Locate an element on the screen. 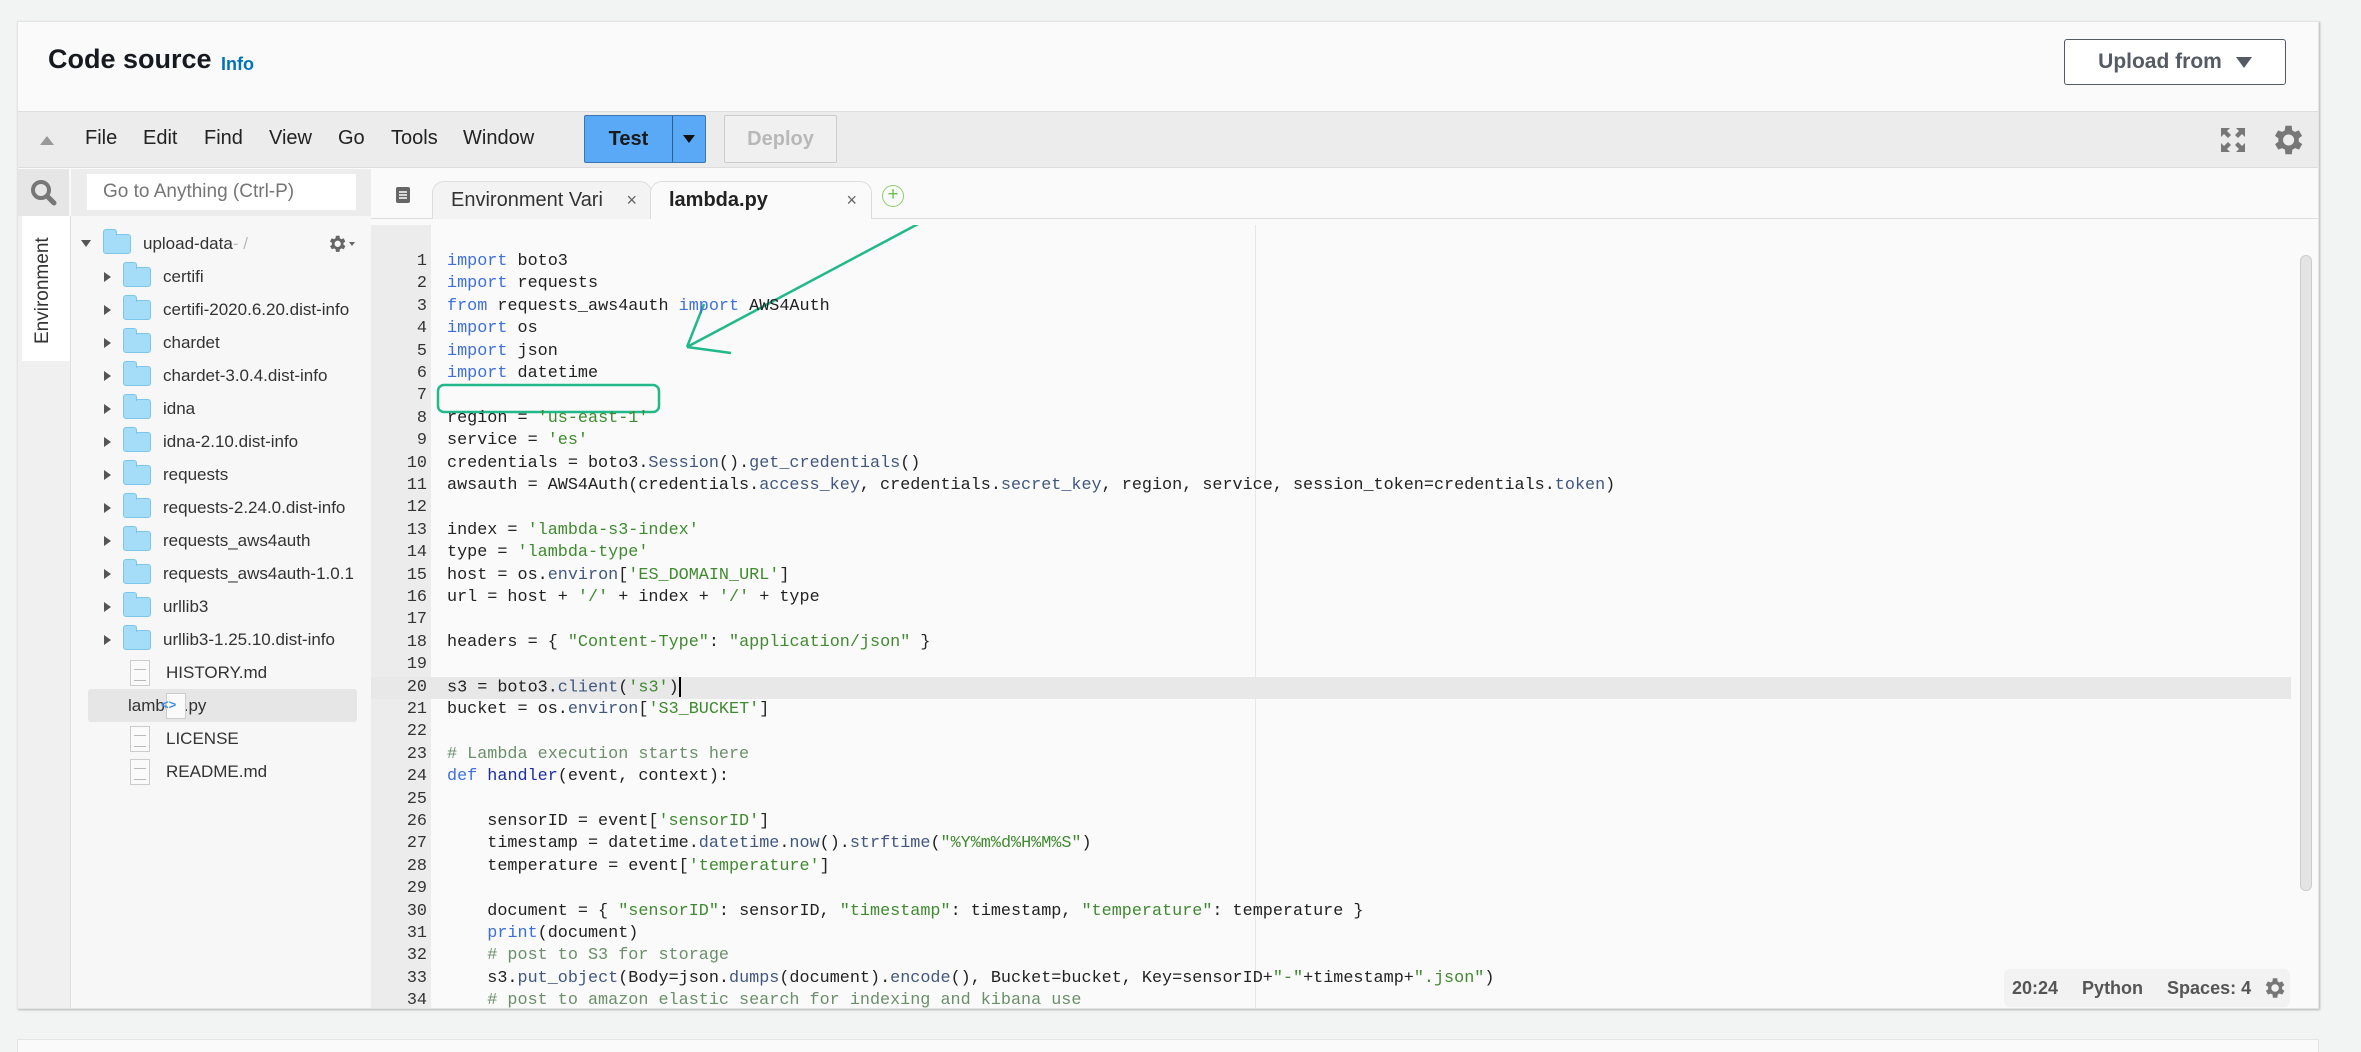  tree-file: LICENSE is located at coordinates (222, 738).